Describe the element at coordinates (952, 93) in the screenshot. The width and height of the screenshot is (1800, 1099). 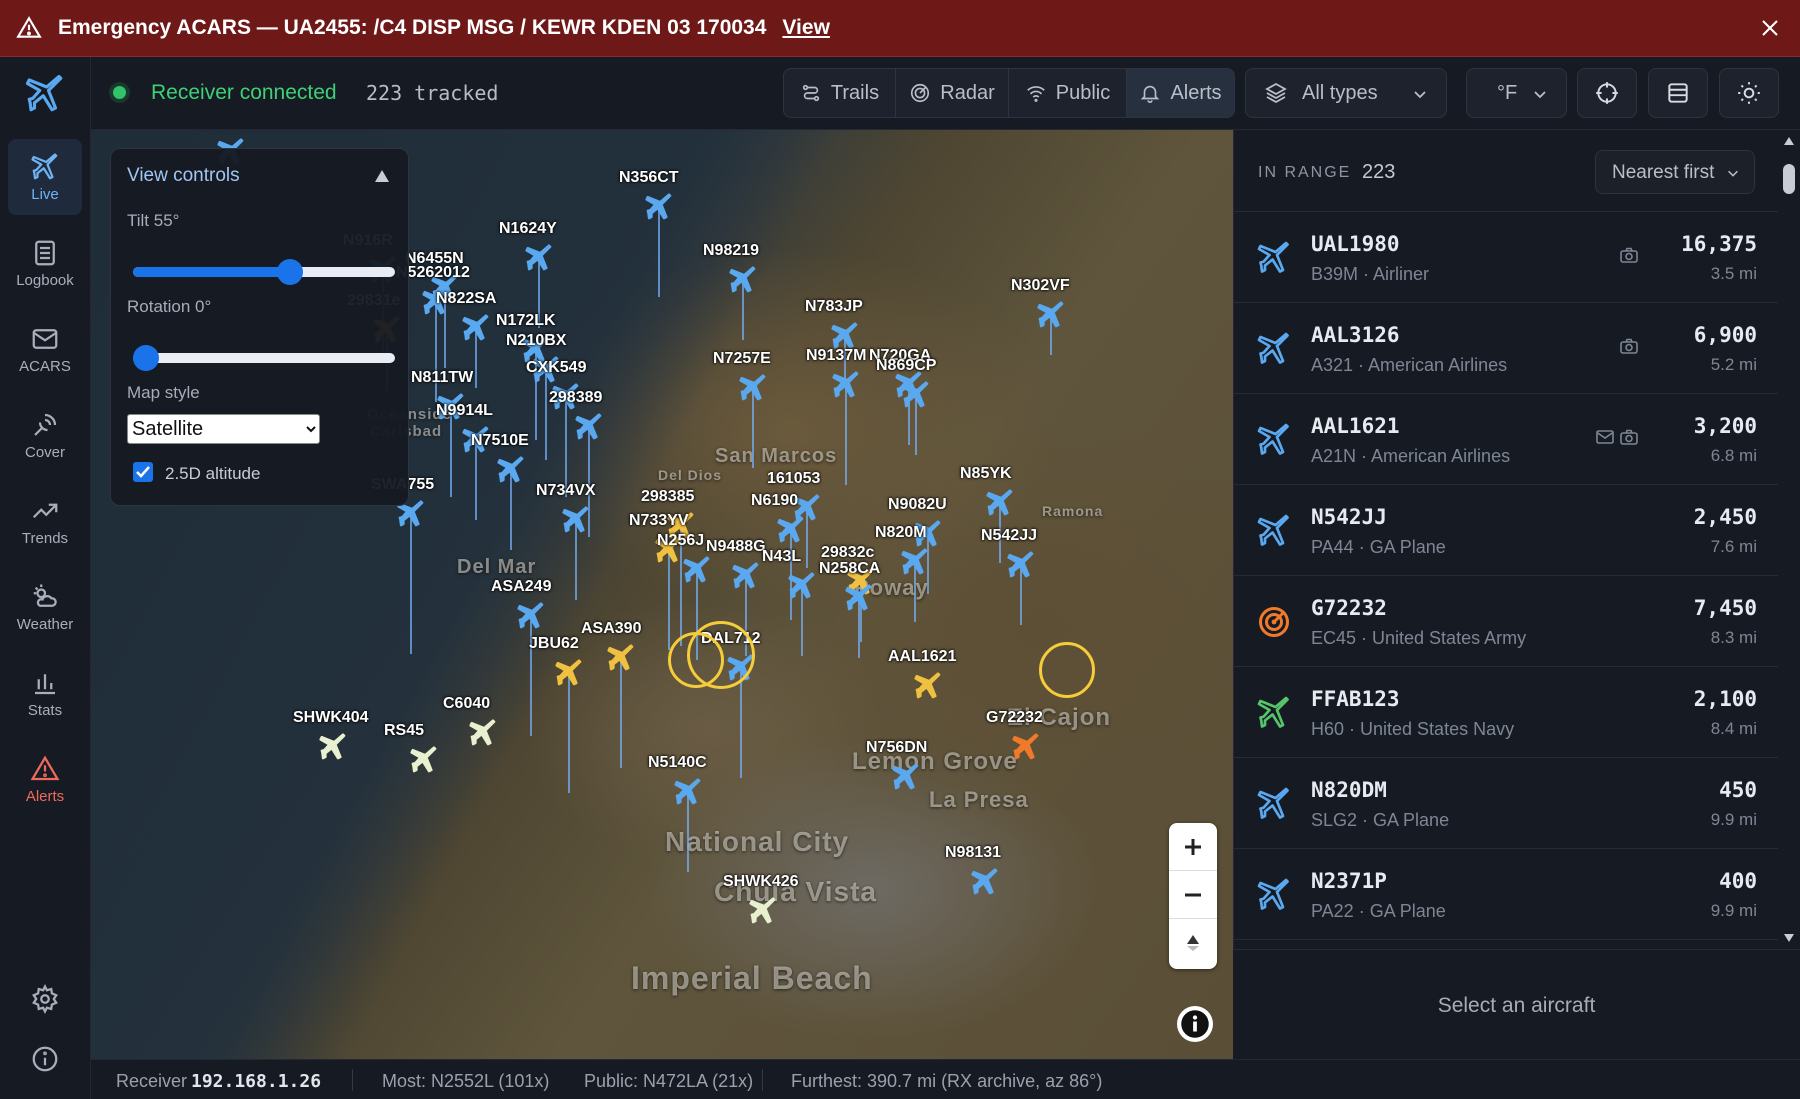
I see `radar-toggle: Radar` at that location.